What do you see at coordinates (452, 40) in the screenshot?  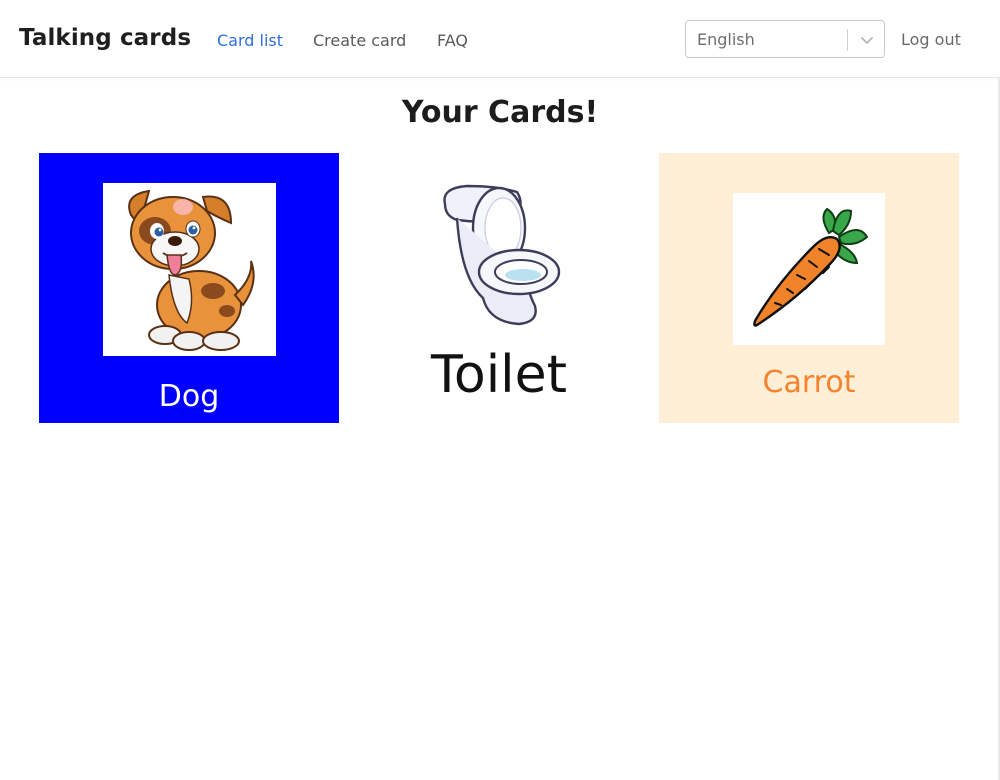 I see `nav-faq: FAQ` at bounding box center [452, 40].